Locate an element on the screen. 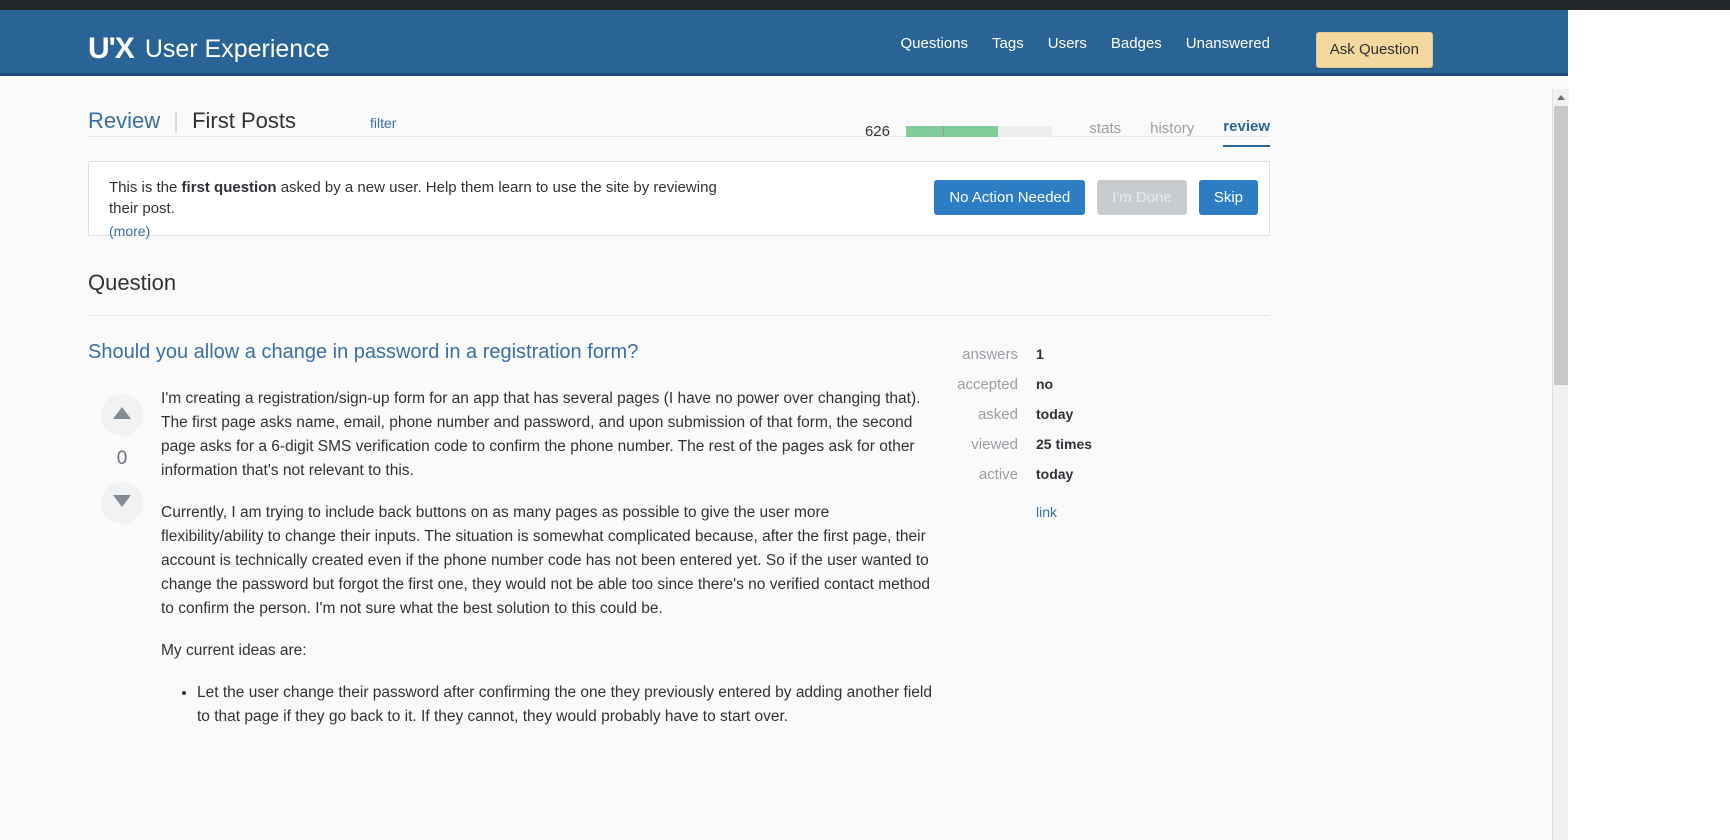  breadcrumb: Review | First Posts is located at coordinates (192, 121).